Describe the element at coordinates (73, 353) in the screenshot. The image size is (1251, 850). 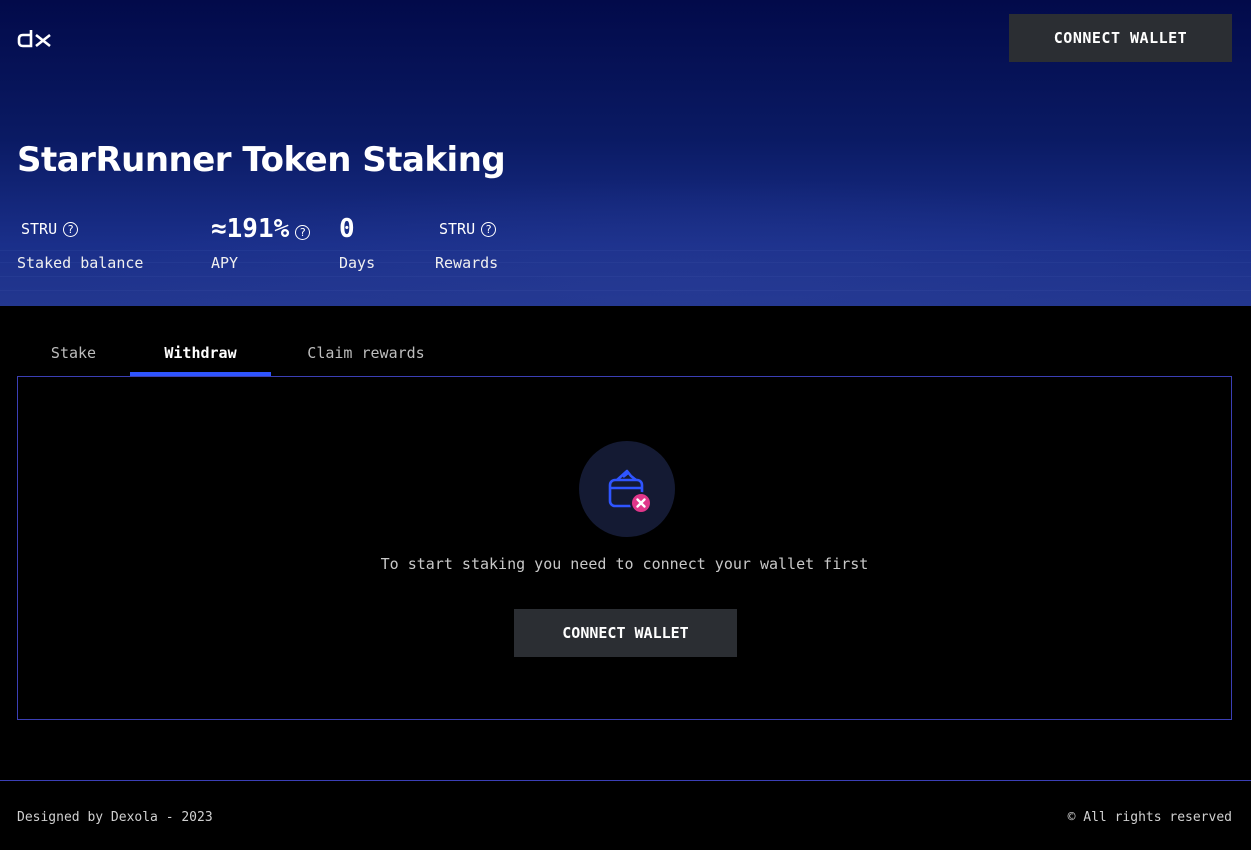
I see `tab-stake: Stake` at that location.